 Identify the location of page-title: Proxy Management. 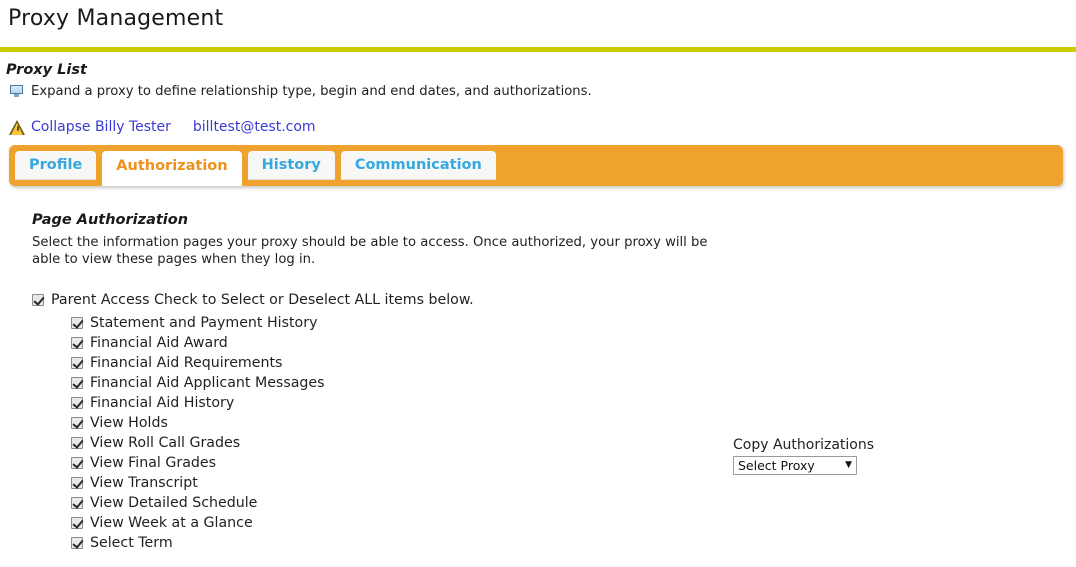
(116, 18).